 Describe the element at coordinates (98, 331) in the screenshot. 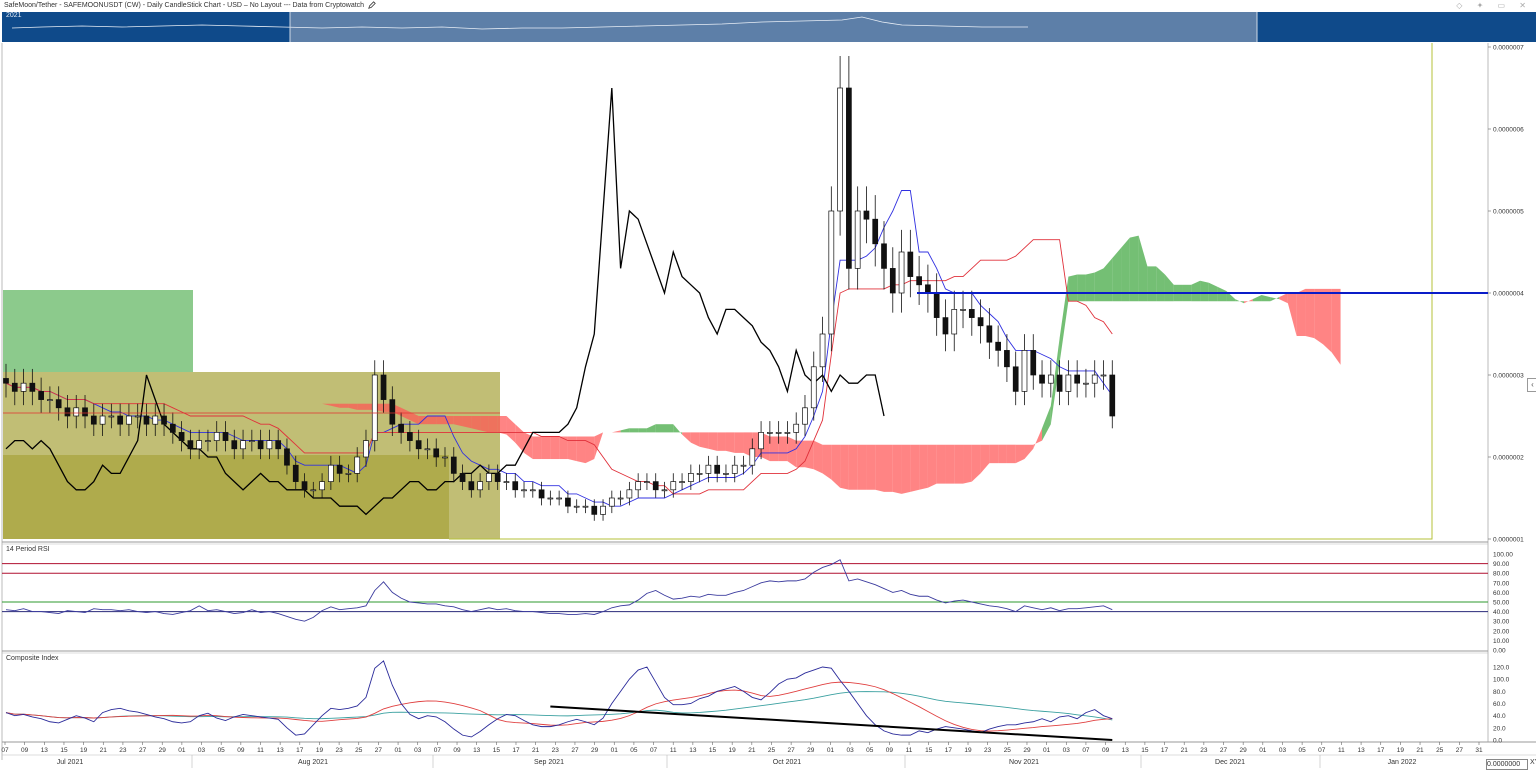

I see `green-range-box` at that location.